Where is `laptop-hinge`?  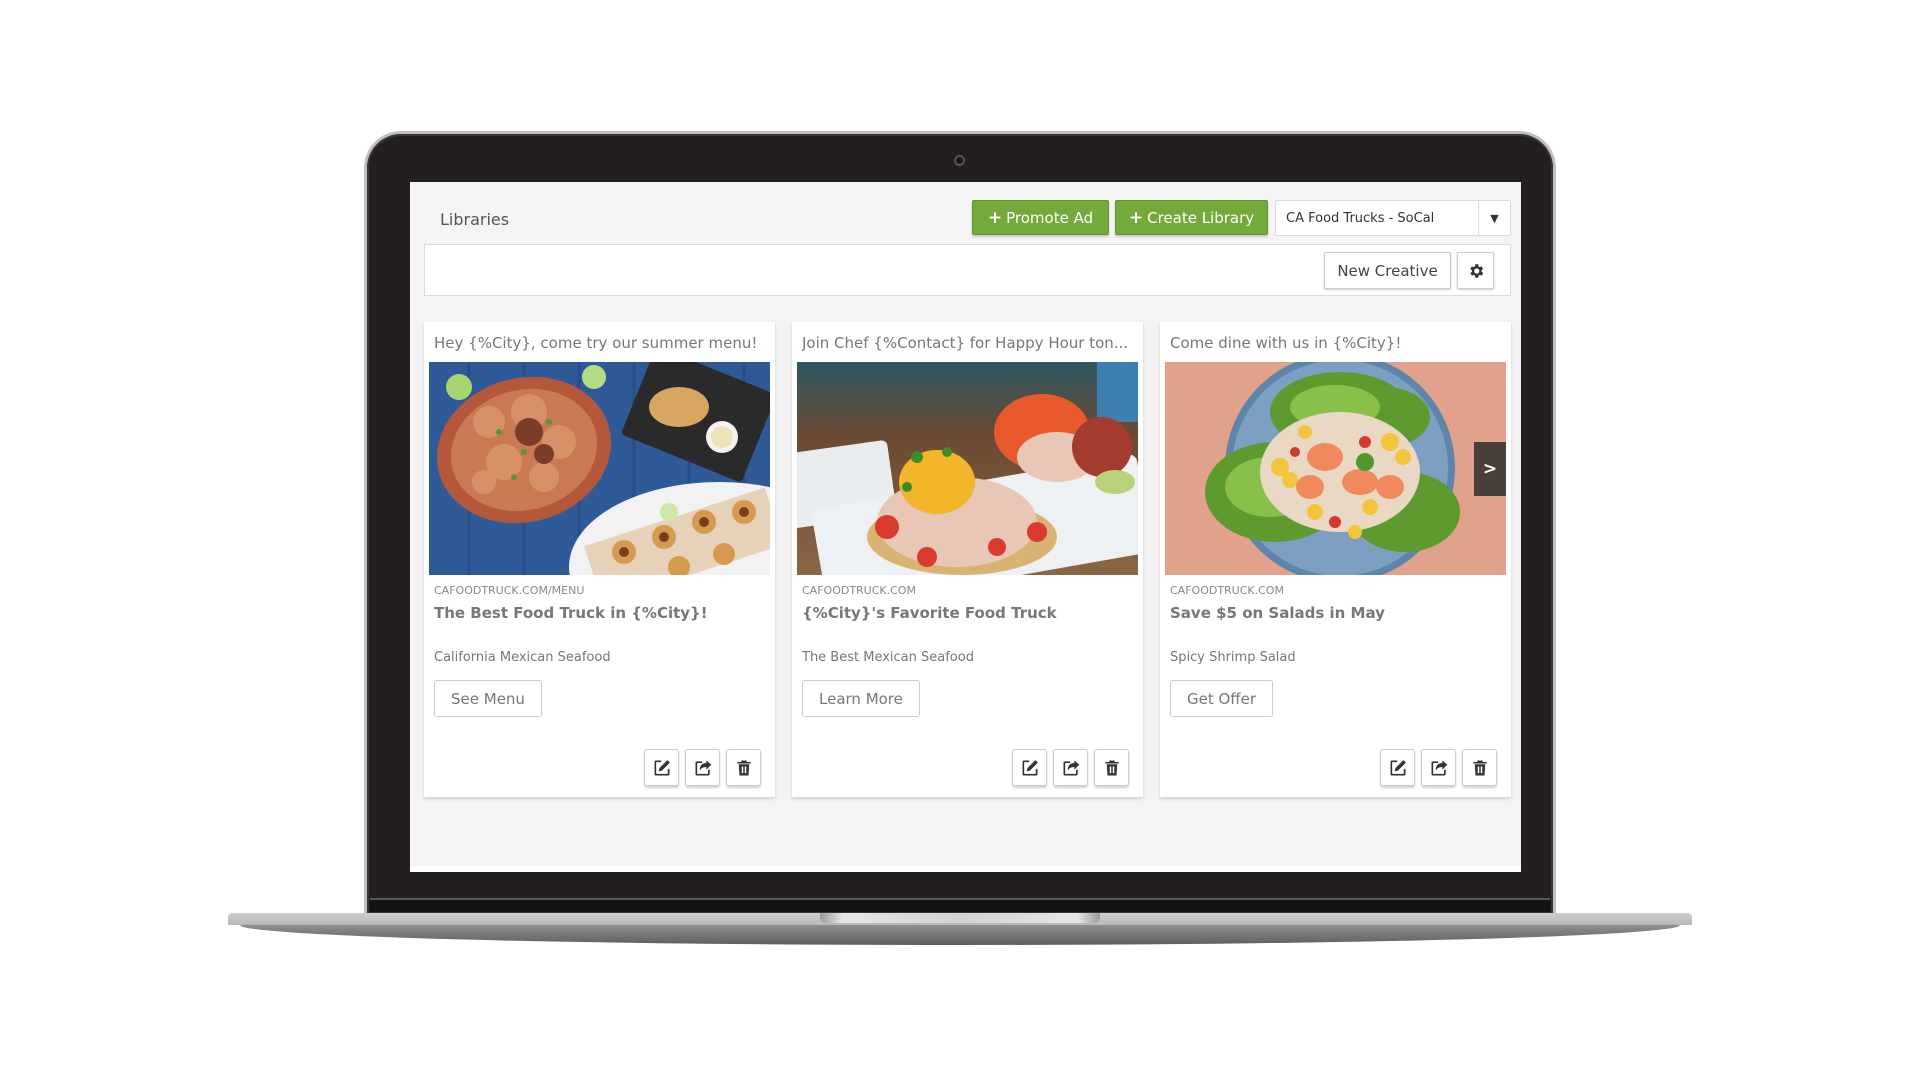
laptop-hinge is located at coordinates (960, 905).